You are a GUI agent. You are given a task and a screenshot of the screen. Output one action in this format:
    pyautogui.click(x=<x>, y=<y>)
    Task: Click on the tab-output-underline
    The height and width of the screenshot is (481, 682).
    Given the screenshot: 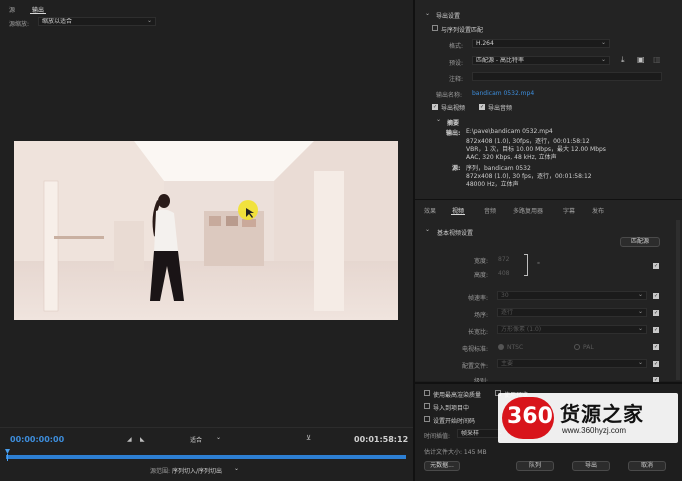 What is the action you would take?
    pyautogui.click(x=38, y=13)
    